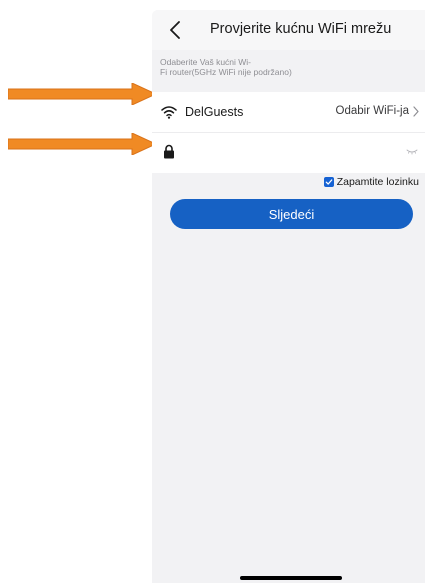 Image resolution: width=425 pixels, height=583 pixels. Describe the element at coordinates (372, 111) in the screenshot. I see `choose-wifi-label: Odabir WiFi-ja` at that location.